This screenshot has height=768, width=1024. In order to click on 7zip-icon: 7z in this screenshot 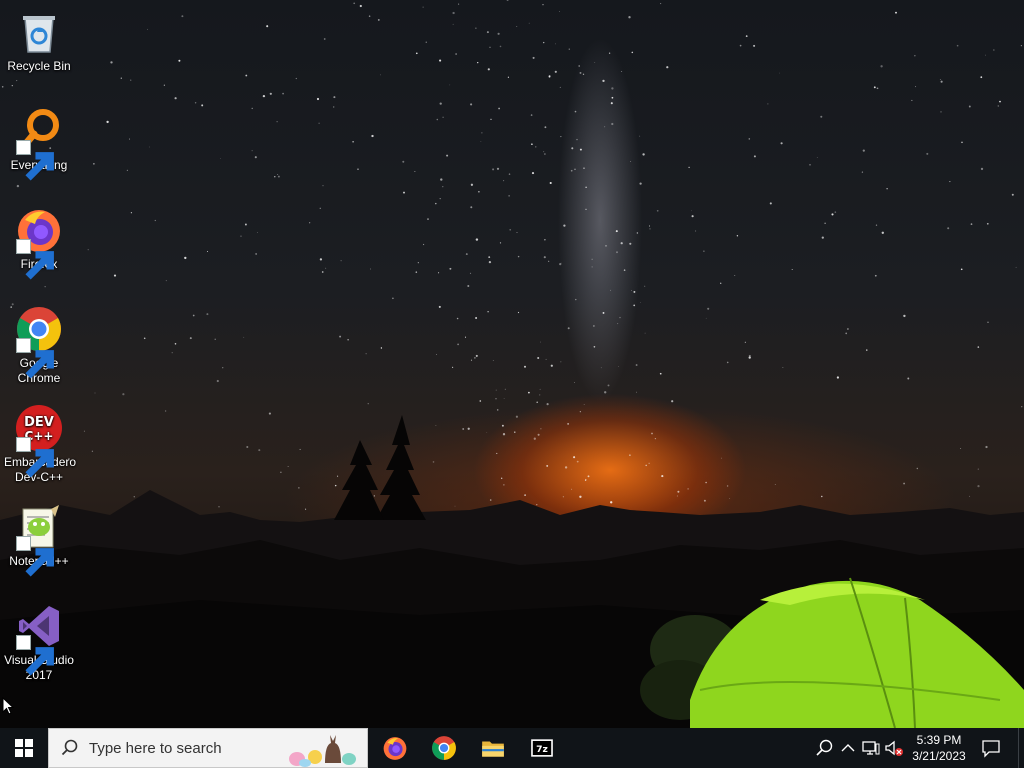, I will do `click(542, 748)`.